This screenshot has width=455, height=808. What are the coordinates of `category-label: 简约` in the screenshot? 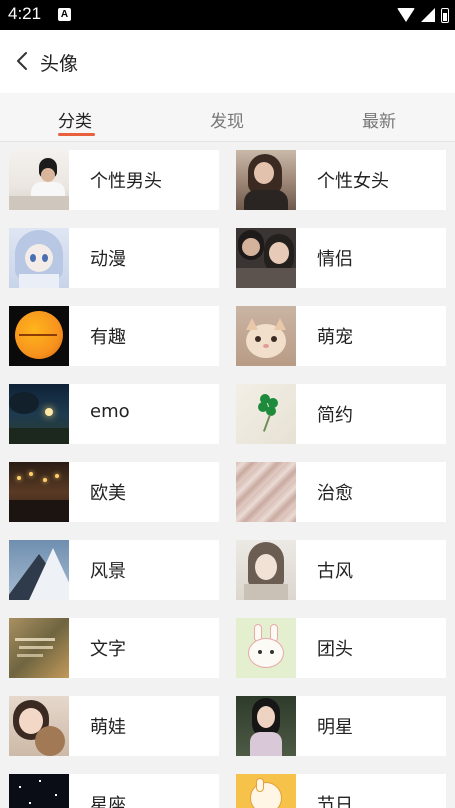 It's located at (335, 415).